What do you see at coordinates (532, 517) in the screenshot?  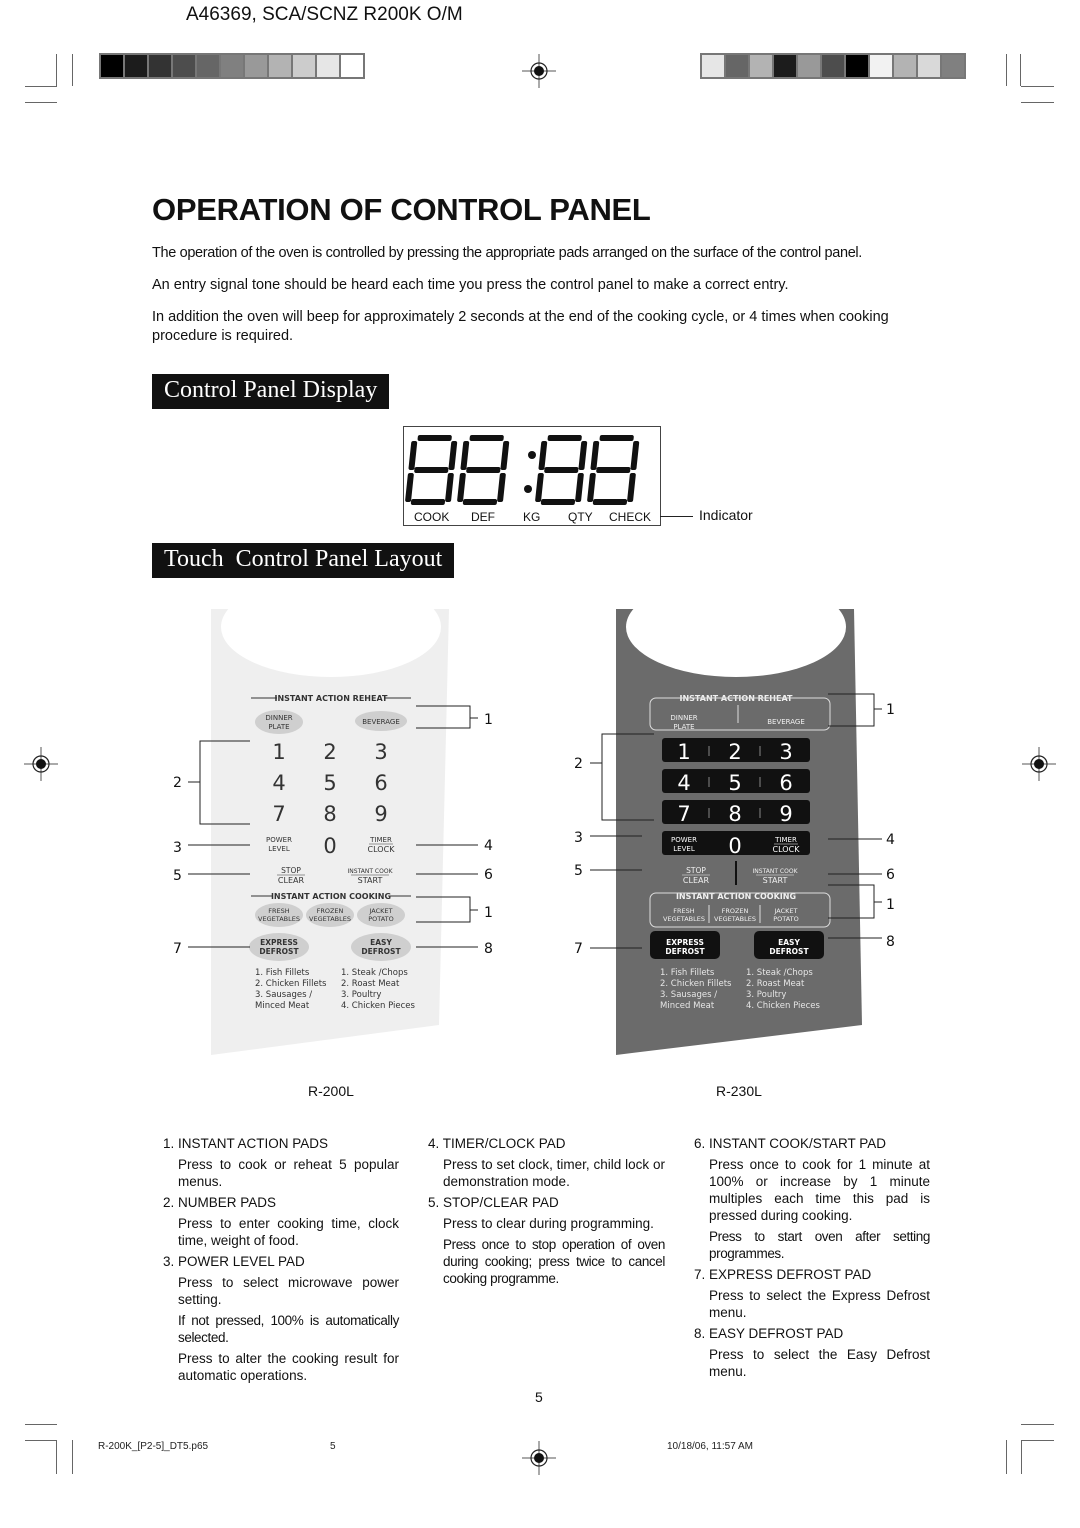 I see `indicator-kg: KG` at bounding box center [532, 517].